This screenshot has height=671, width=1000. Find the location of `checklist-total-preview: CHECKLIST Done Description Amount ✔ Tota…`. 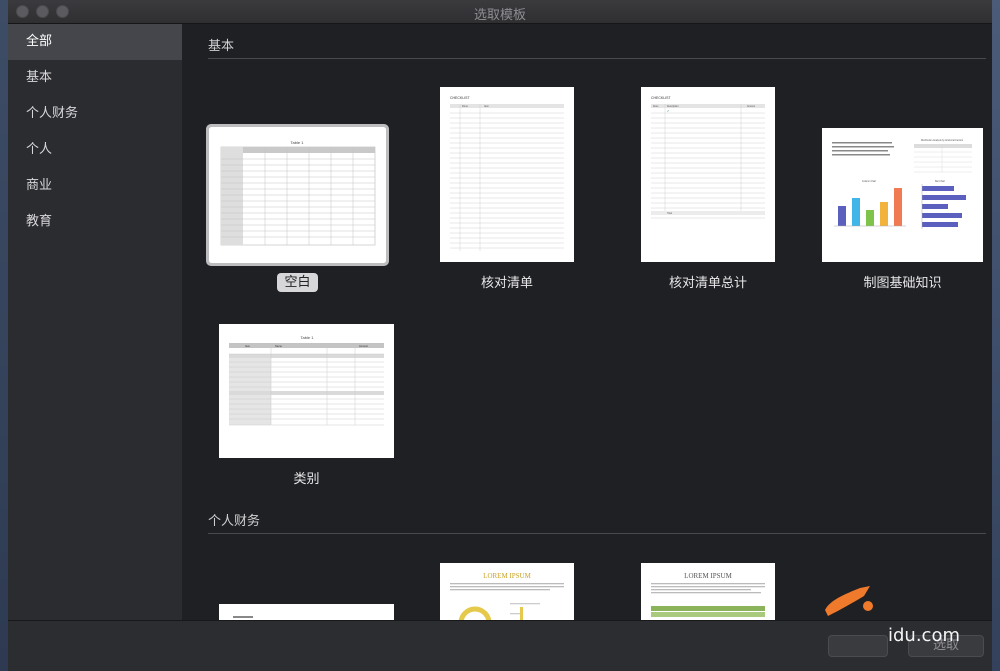

checklist-total-preview: CHECKLIST Done Description Amount ✔ Tota… is located at coordinates (708, 157).